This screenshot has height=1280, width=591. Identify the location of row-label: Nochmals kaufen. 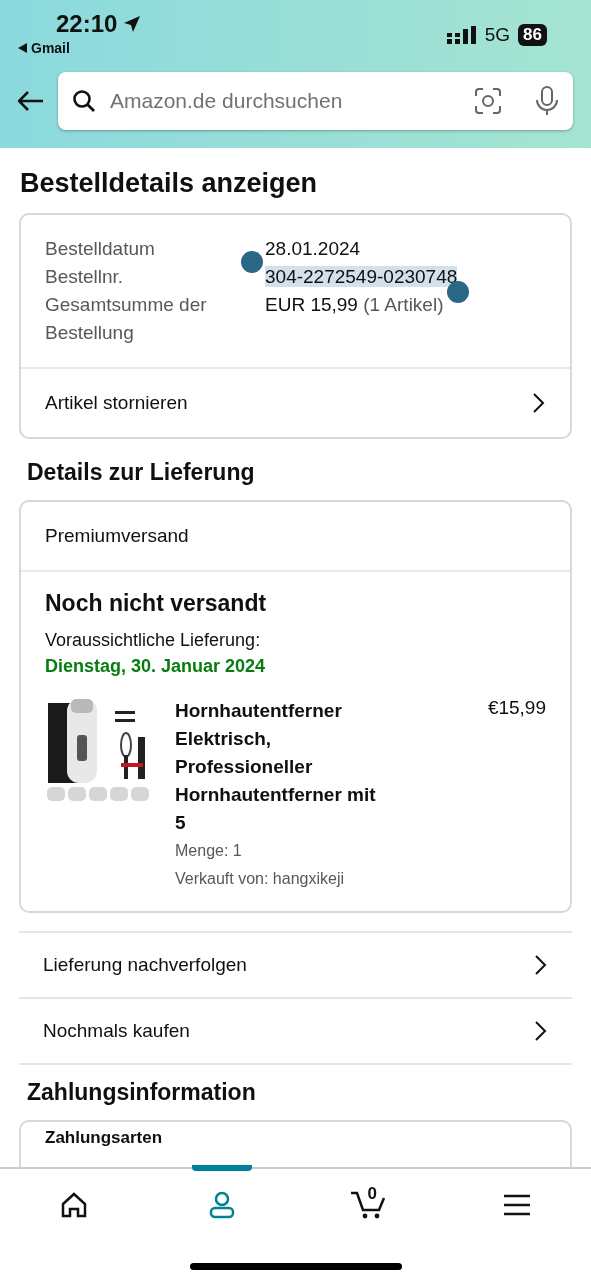
(116, 1031).